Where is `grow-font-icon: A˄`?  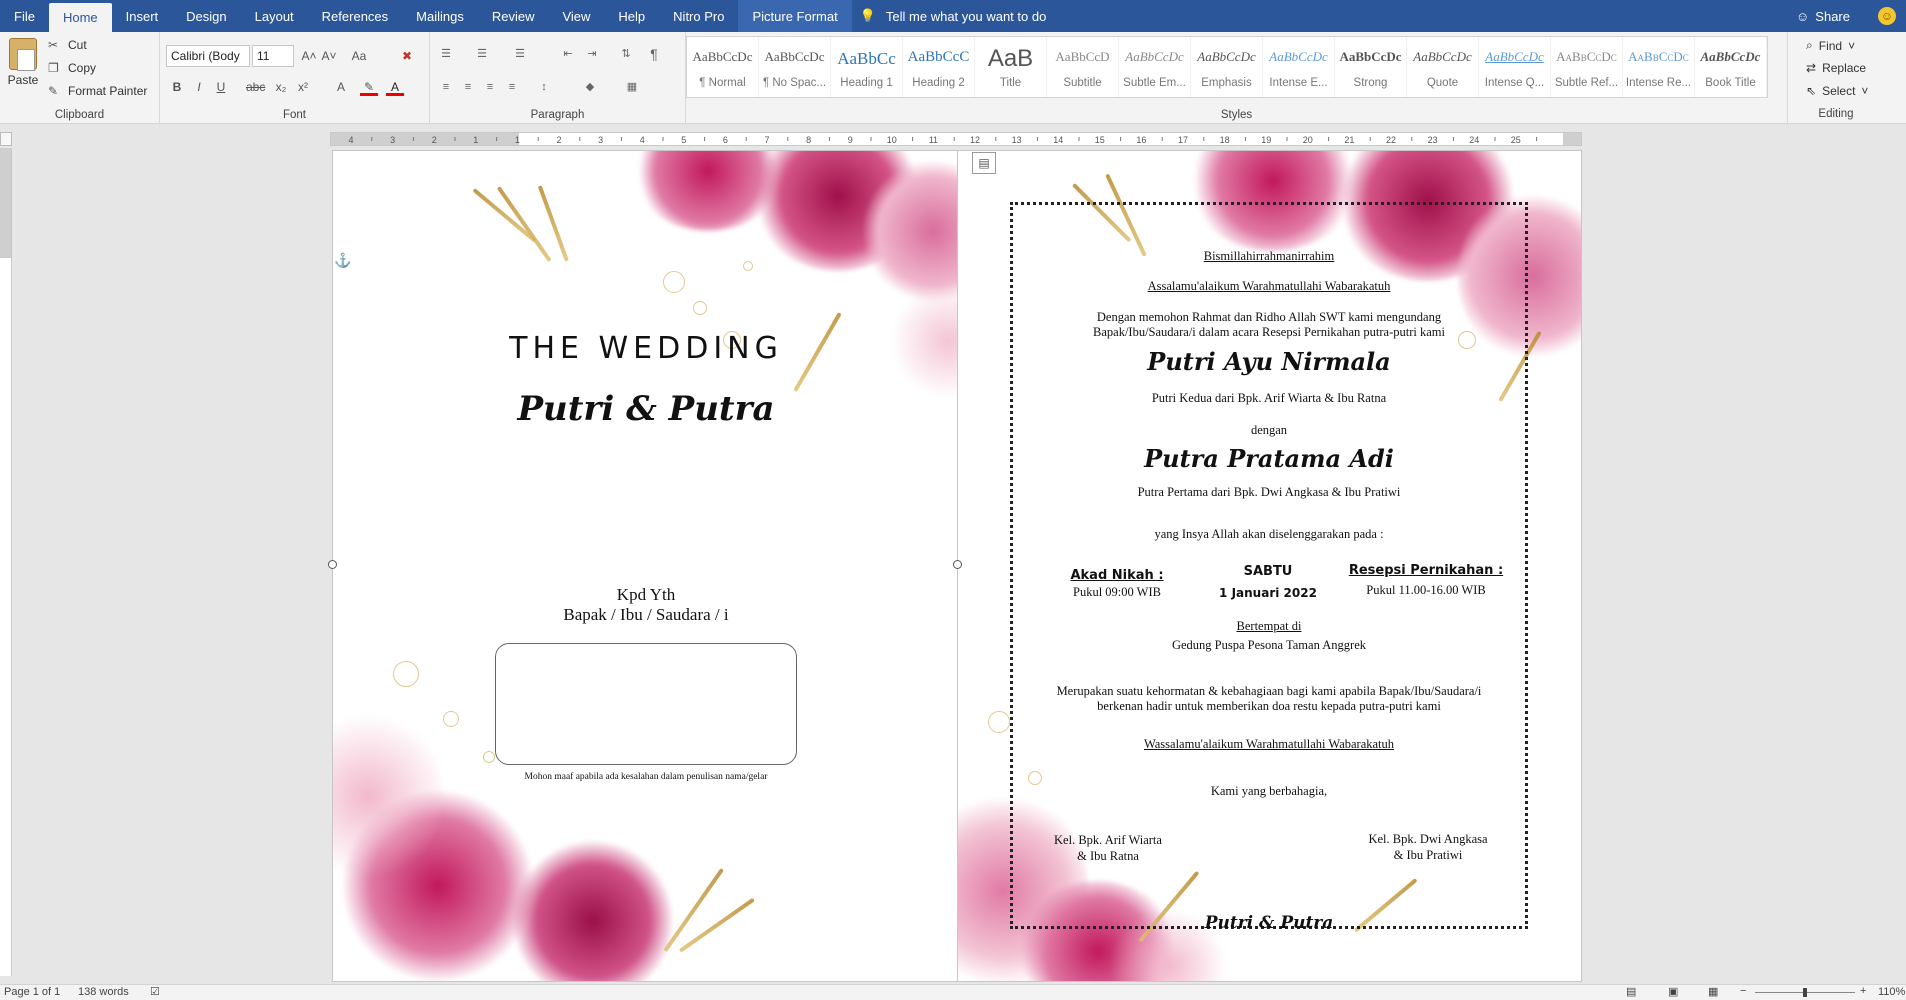 grow-font-icon: A˄ is located at coordinates (309, 56).